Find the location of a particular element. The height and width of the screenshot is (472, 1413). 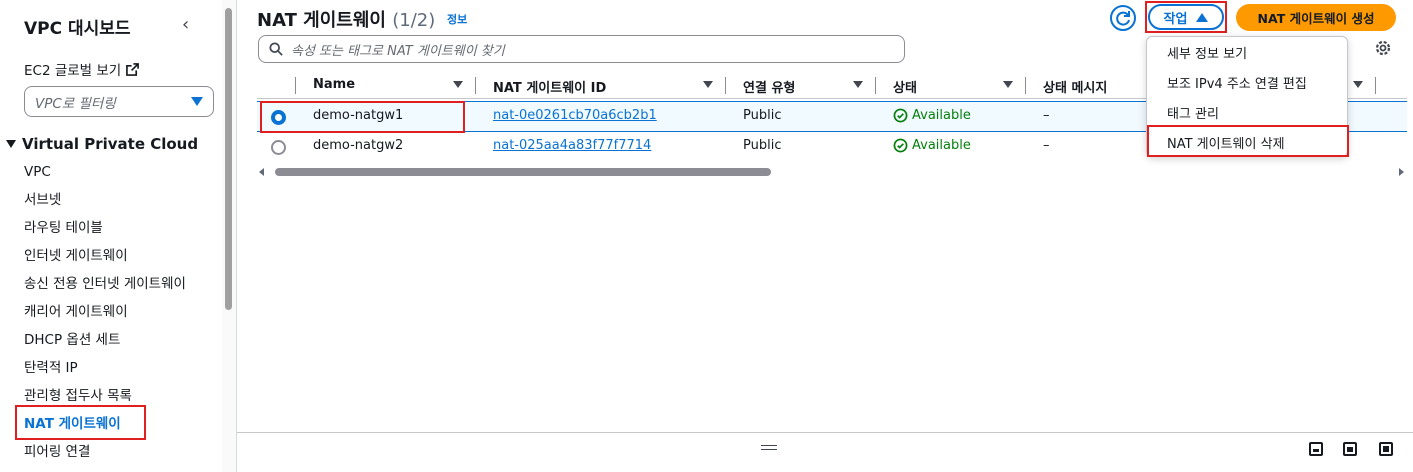

sidebar-item-carrier-gateways: 캐리어 게이트웨이 is located at coordinates (105, 312).